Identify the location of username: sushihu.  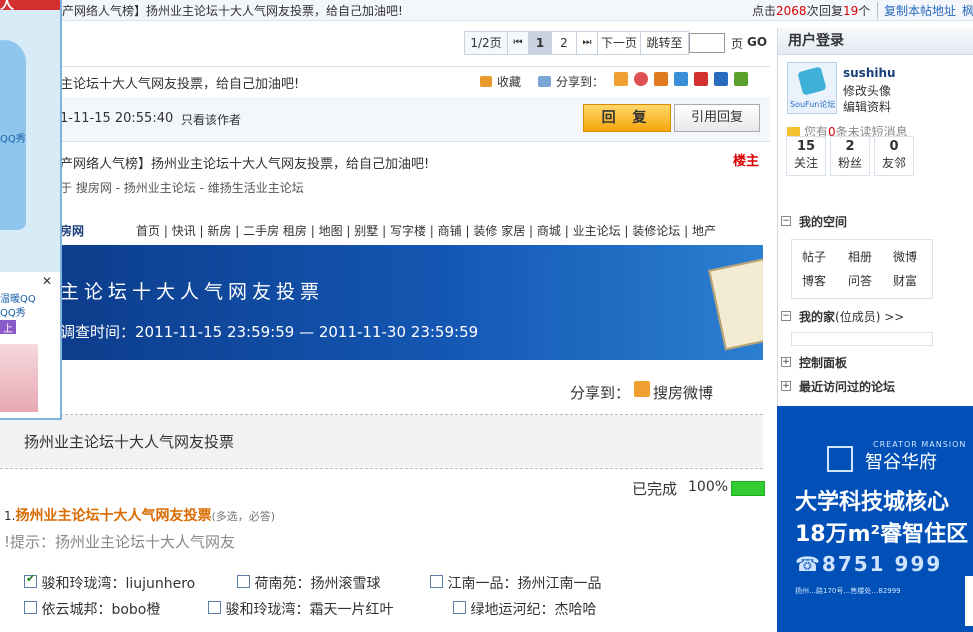
(869, 73).